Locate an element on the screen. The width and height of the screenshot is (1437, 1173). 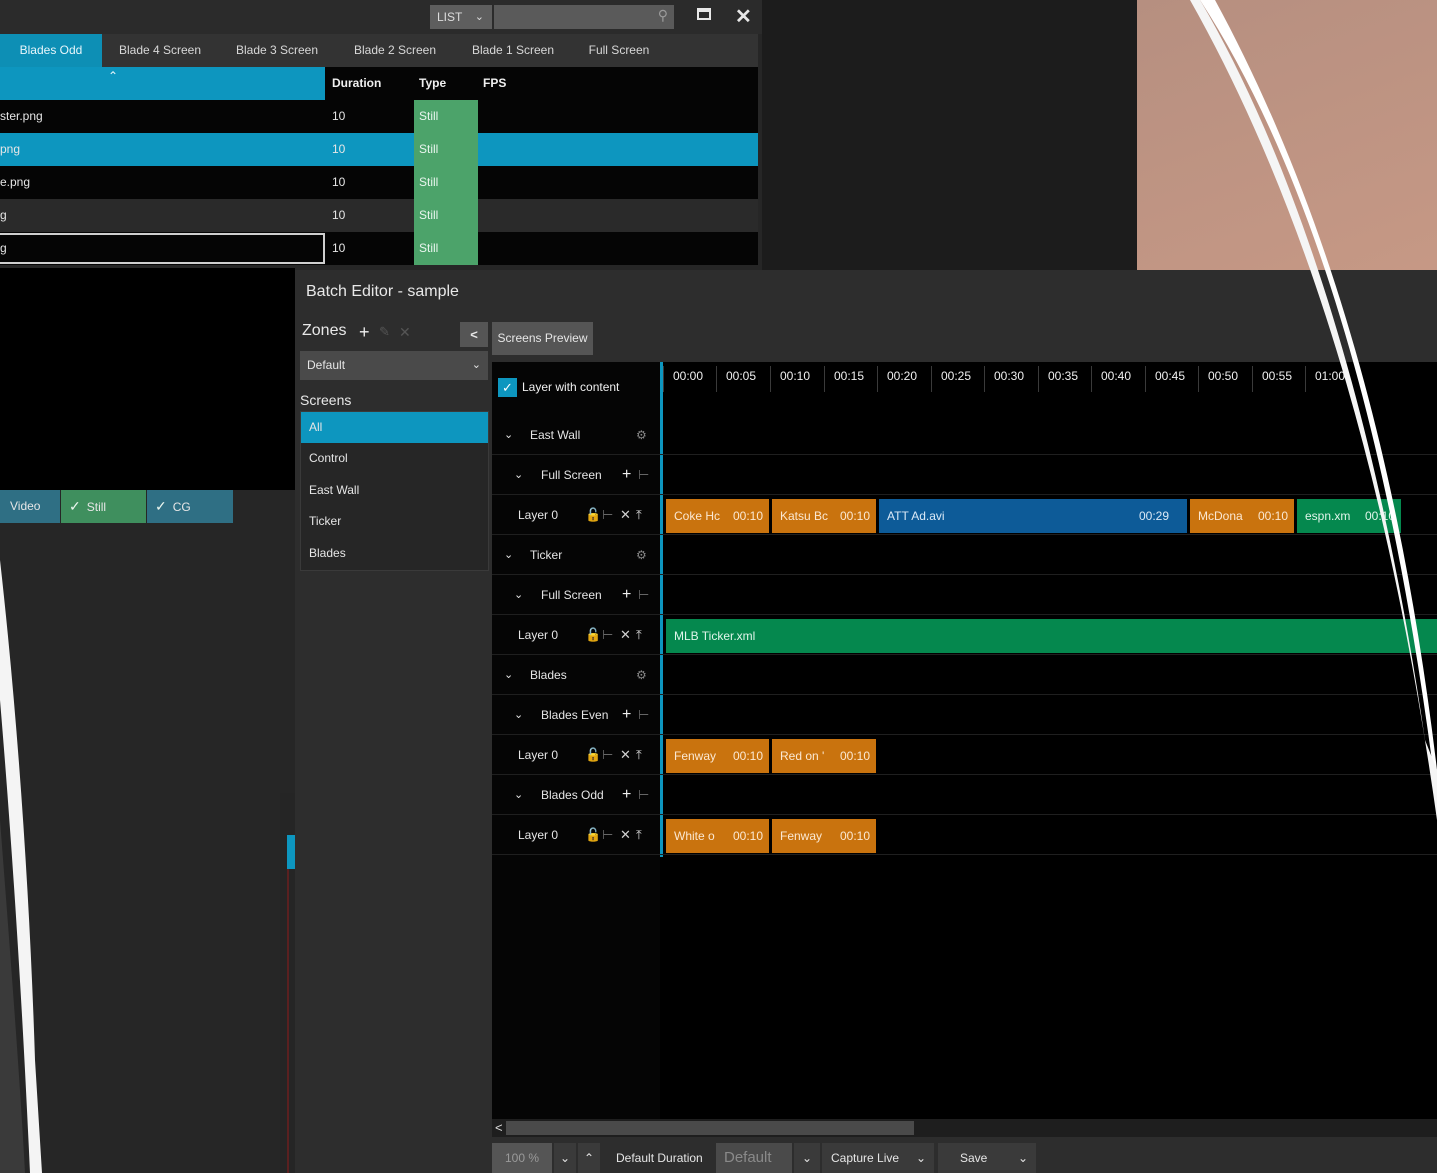
filter-still-button: ✓ Still is located at coordinates (103, 506).